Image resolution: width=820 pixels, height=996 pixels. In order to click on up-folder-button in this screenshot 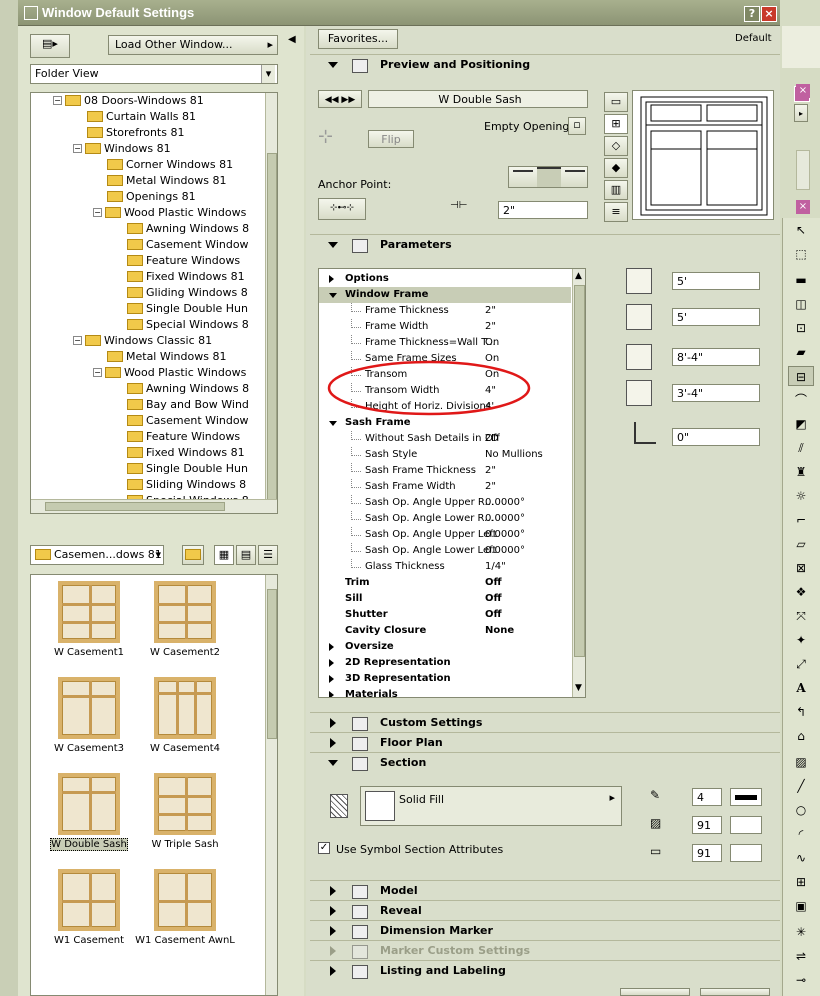, I will do `click(193, 555)`.